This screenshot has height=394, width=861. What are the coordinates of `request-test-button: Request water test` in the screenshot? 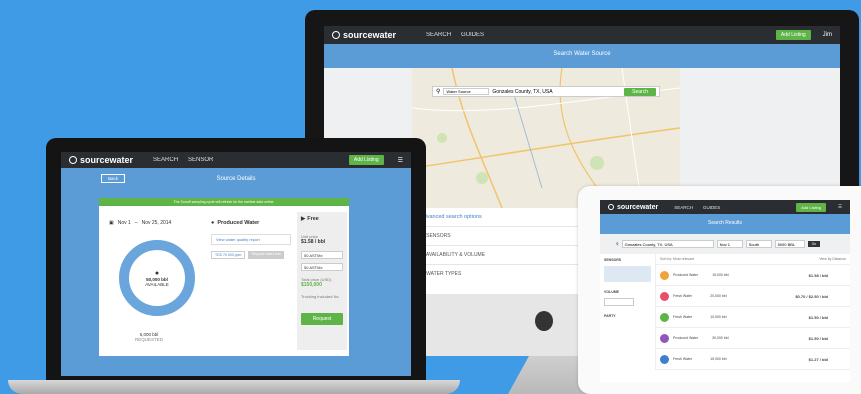 It's located at (266, 255).